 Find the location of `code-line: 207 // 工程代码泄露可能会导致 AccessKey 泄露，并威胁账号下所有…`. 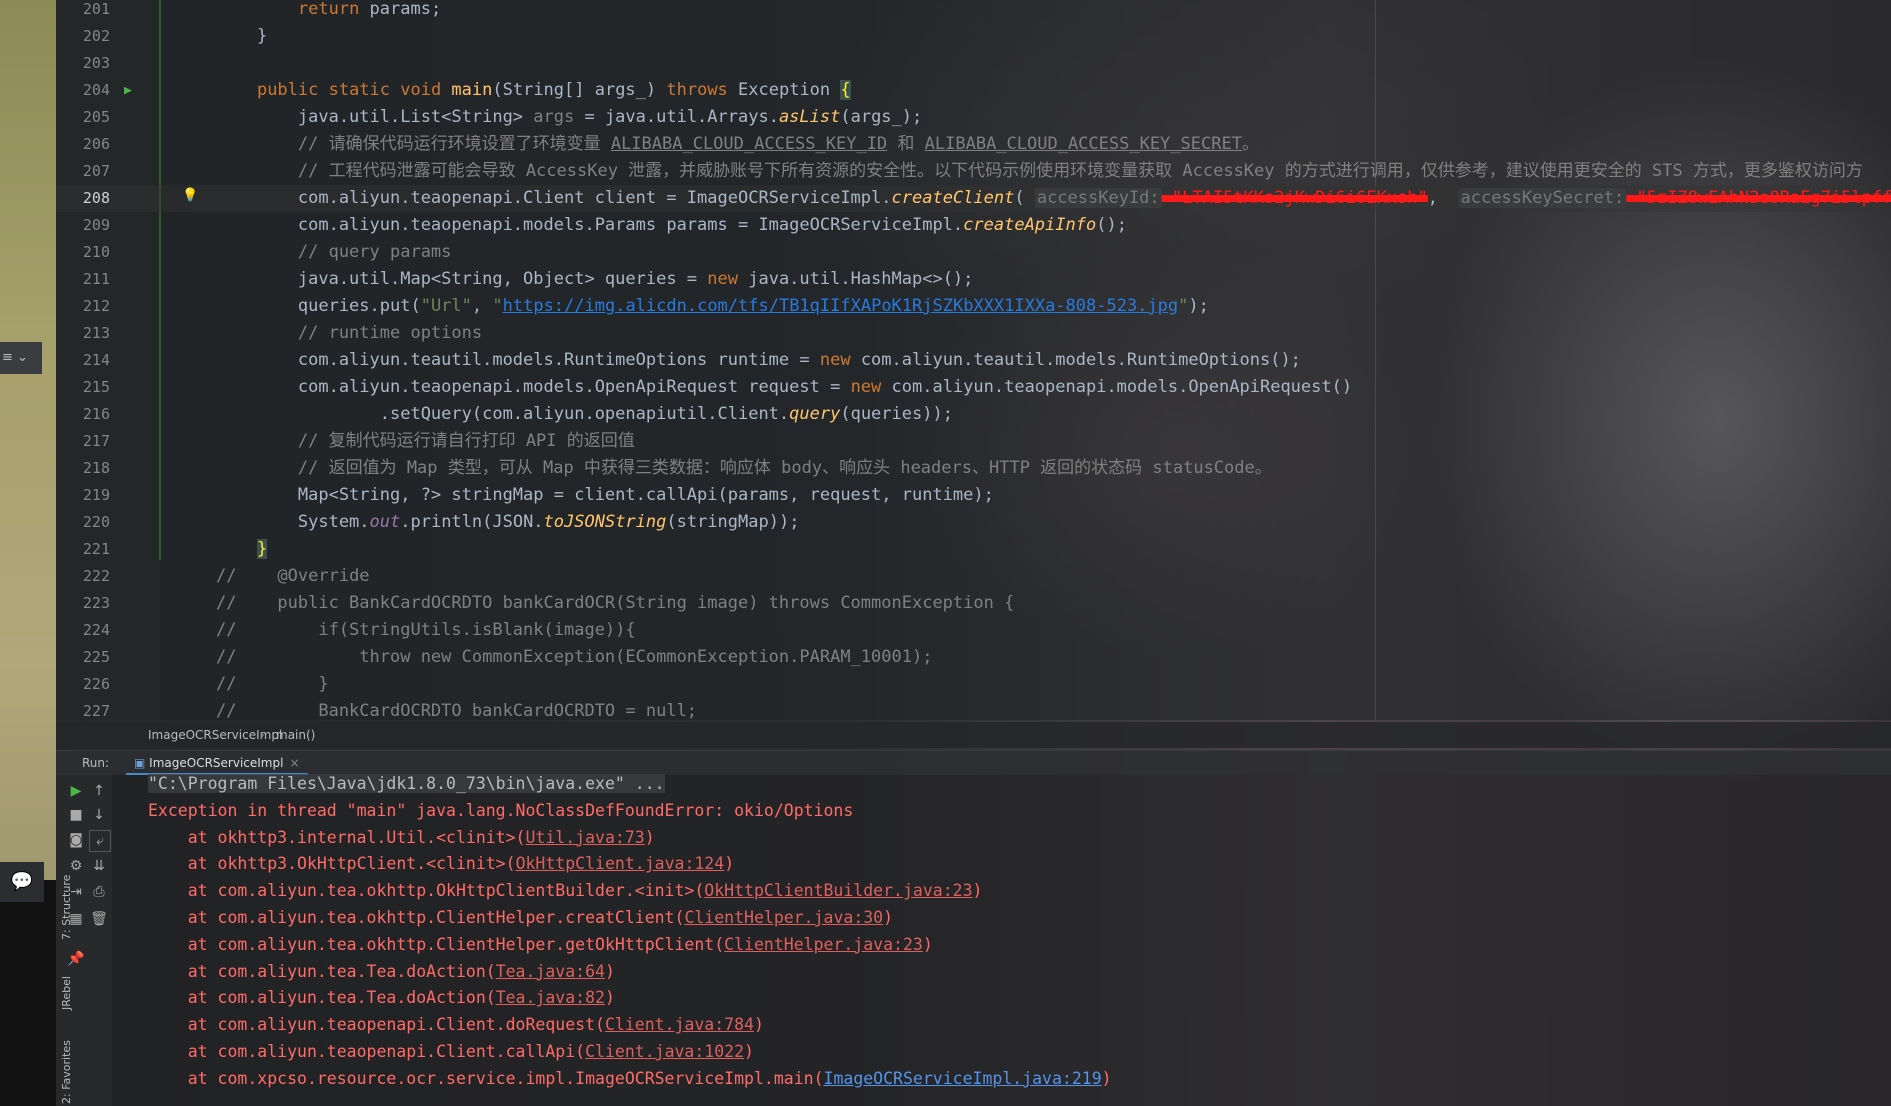

code-line: 207 // 工程代码泄露可能会导致 AccessKey 泄露，并威胁账号下所有… is located at coordinates (973, 171).